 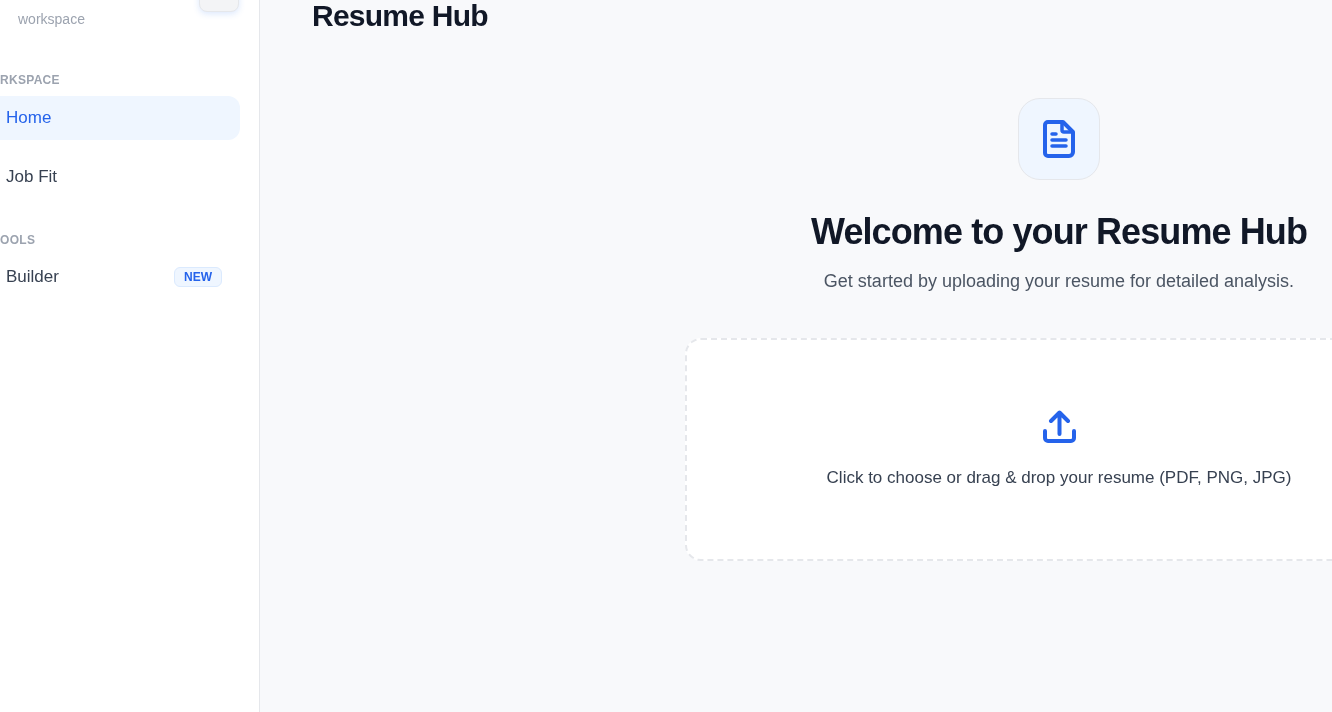 I want to click on nav-item: Home, so click(x=120, y=118).